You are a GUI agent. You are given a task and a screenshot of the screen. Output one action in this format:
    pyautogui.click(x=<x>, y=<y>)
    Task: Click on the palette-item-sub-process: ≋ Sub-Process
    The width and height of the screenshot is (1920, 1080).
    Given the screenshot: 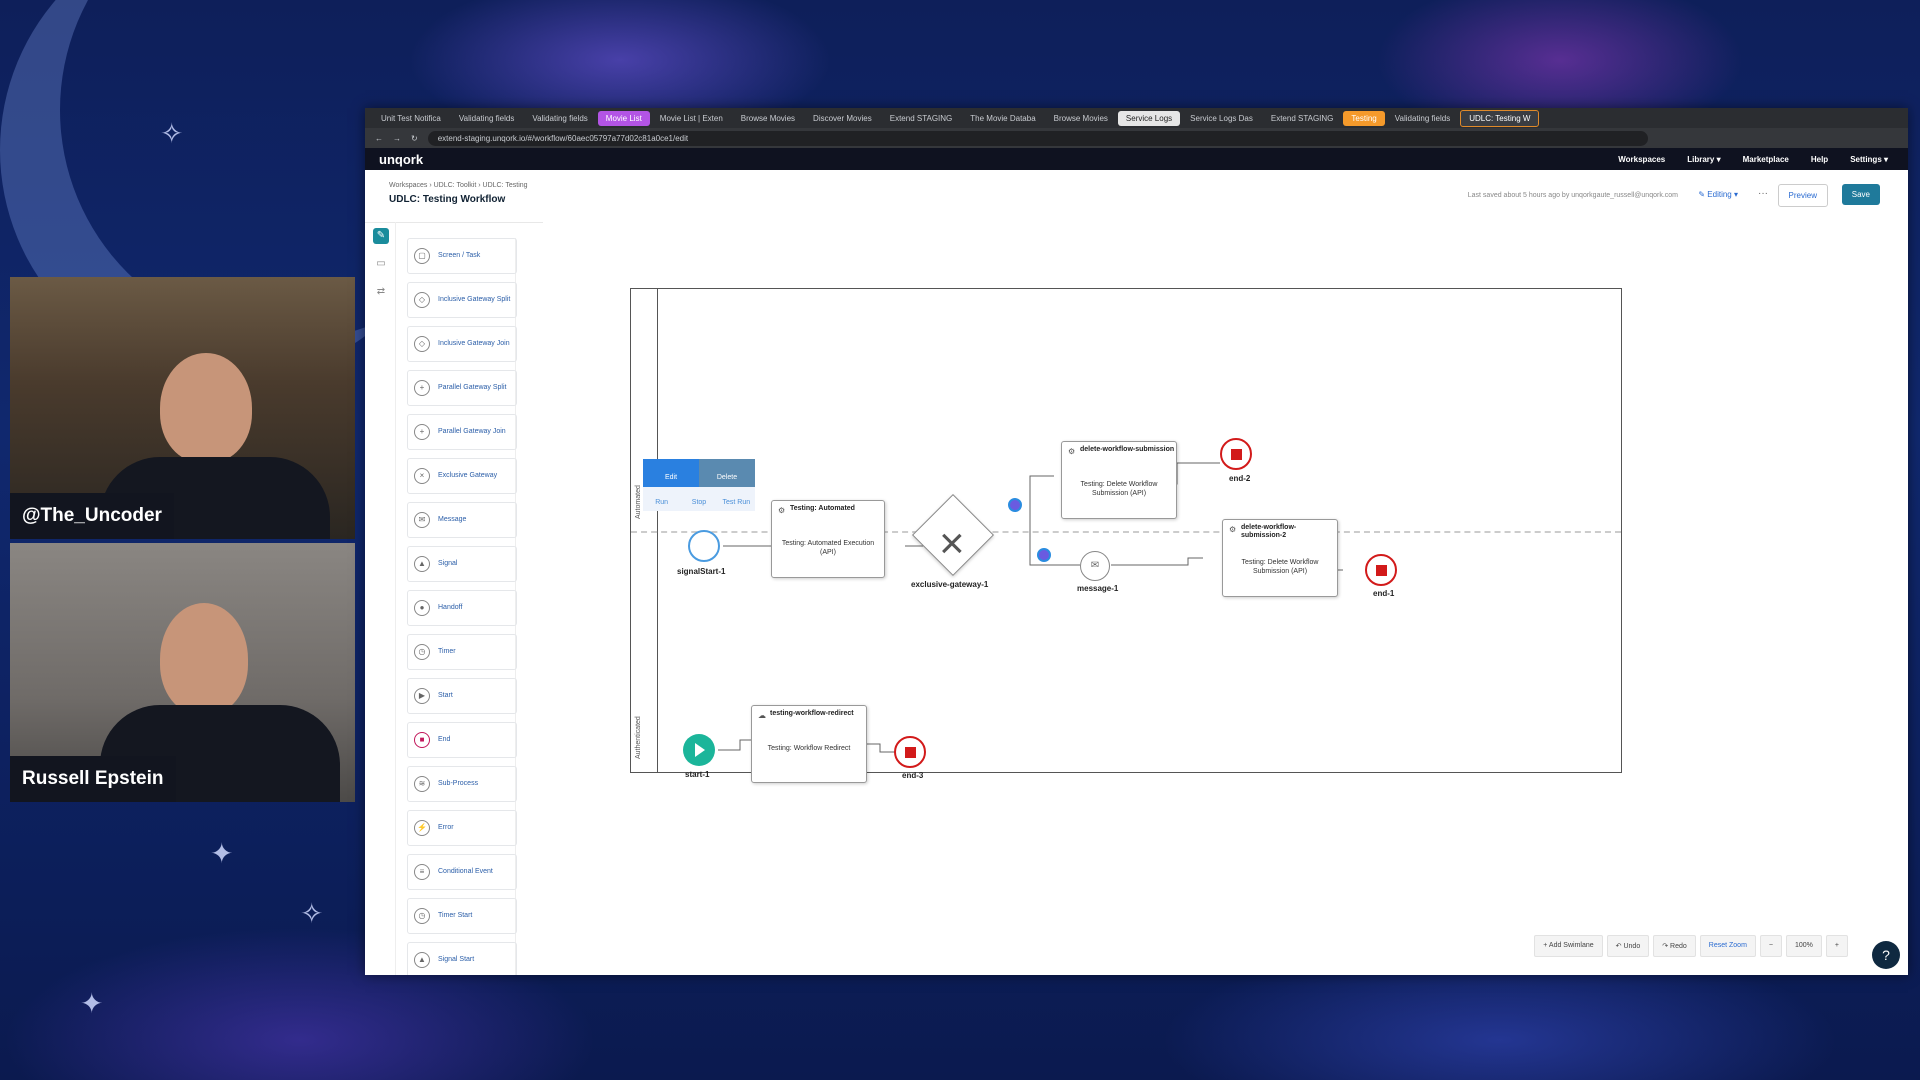 What is the action you would take?
    pyautogui.click(x=462, y=784)
    